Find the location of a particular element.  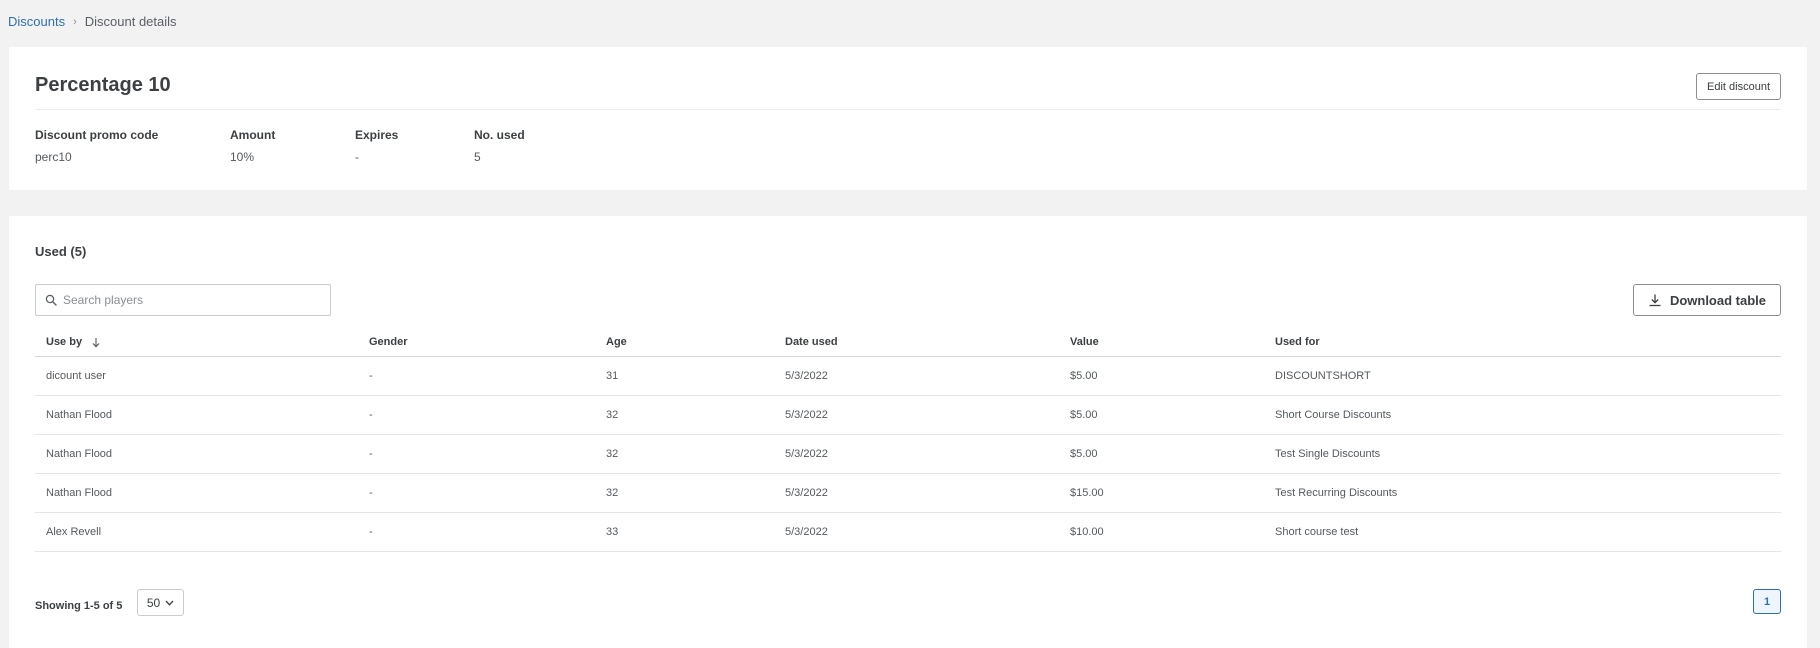

cell-value: $10.00 is located at coordinates (1161, 532).